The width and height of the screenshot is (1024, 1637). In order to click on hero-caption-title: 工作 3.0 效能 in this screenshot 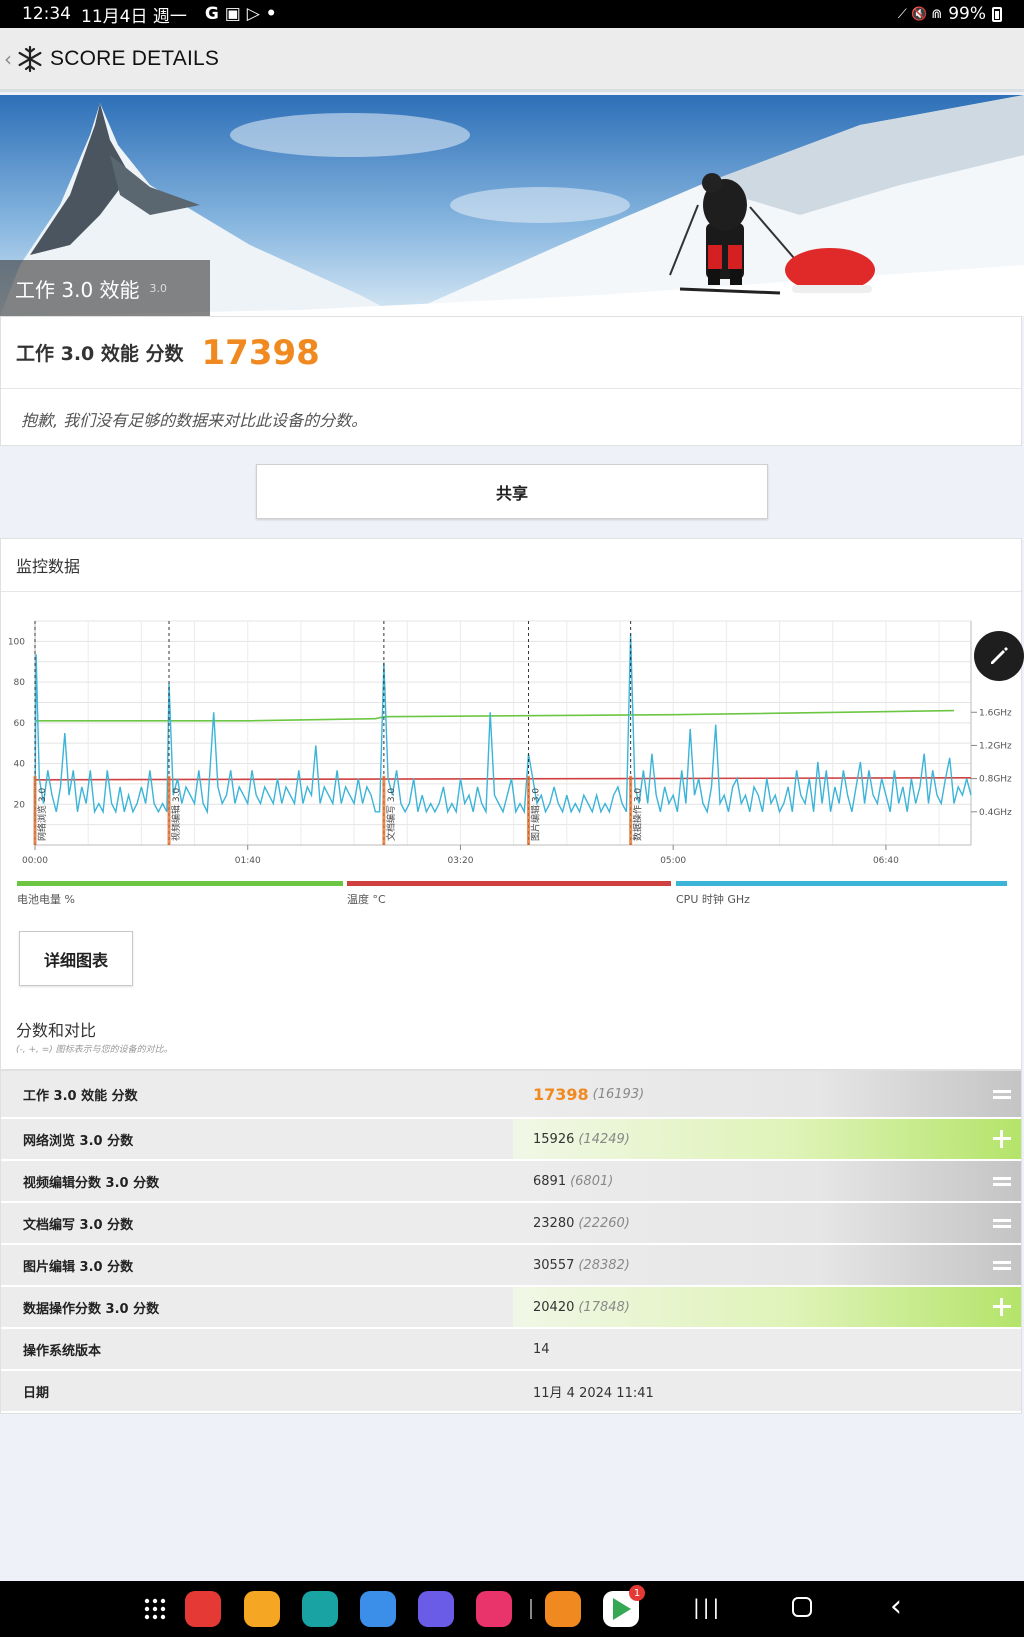, I will do `click(77, 289)`.